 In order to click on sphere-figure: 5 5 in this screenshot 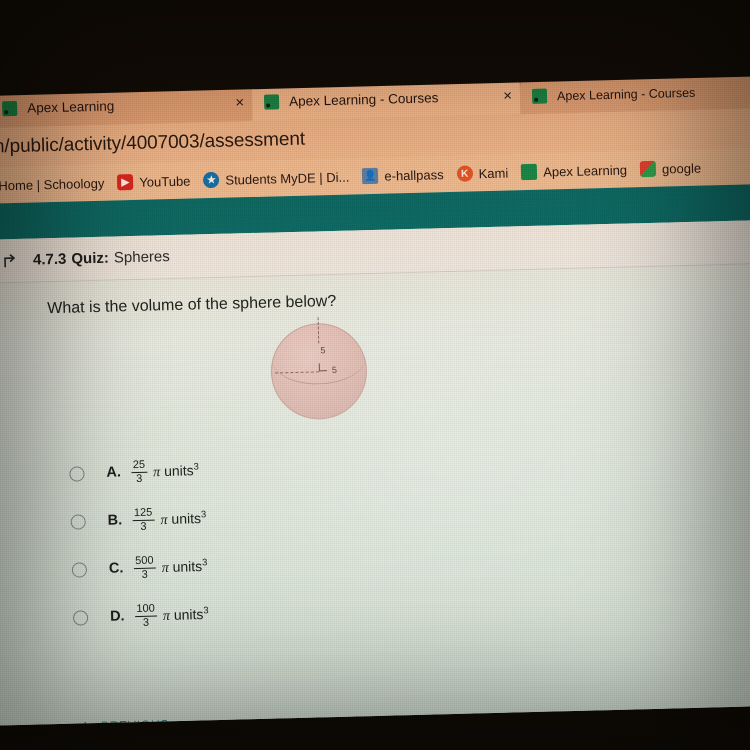, I will do `click(319, 369)`.